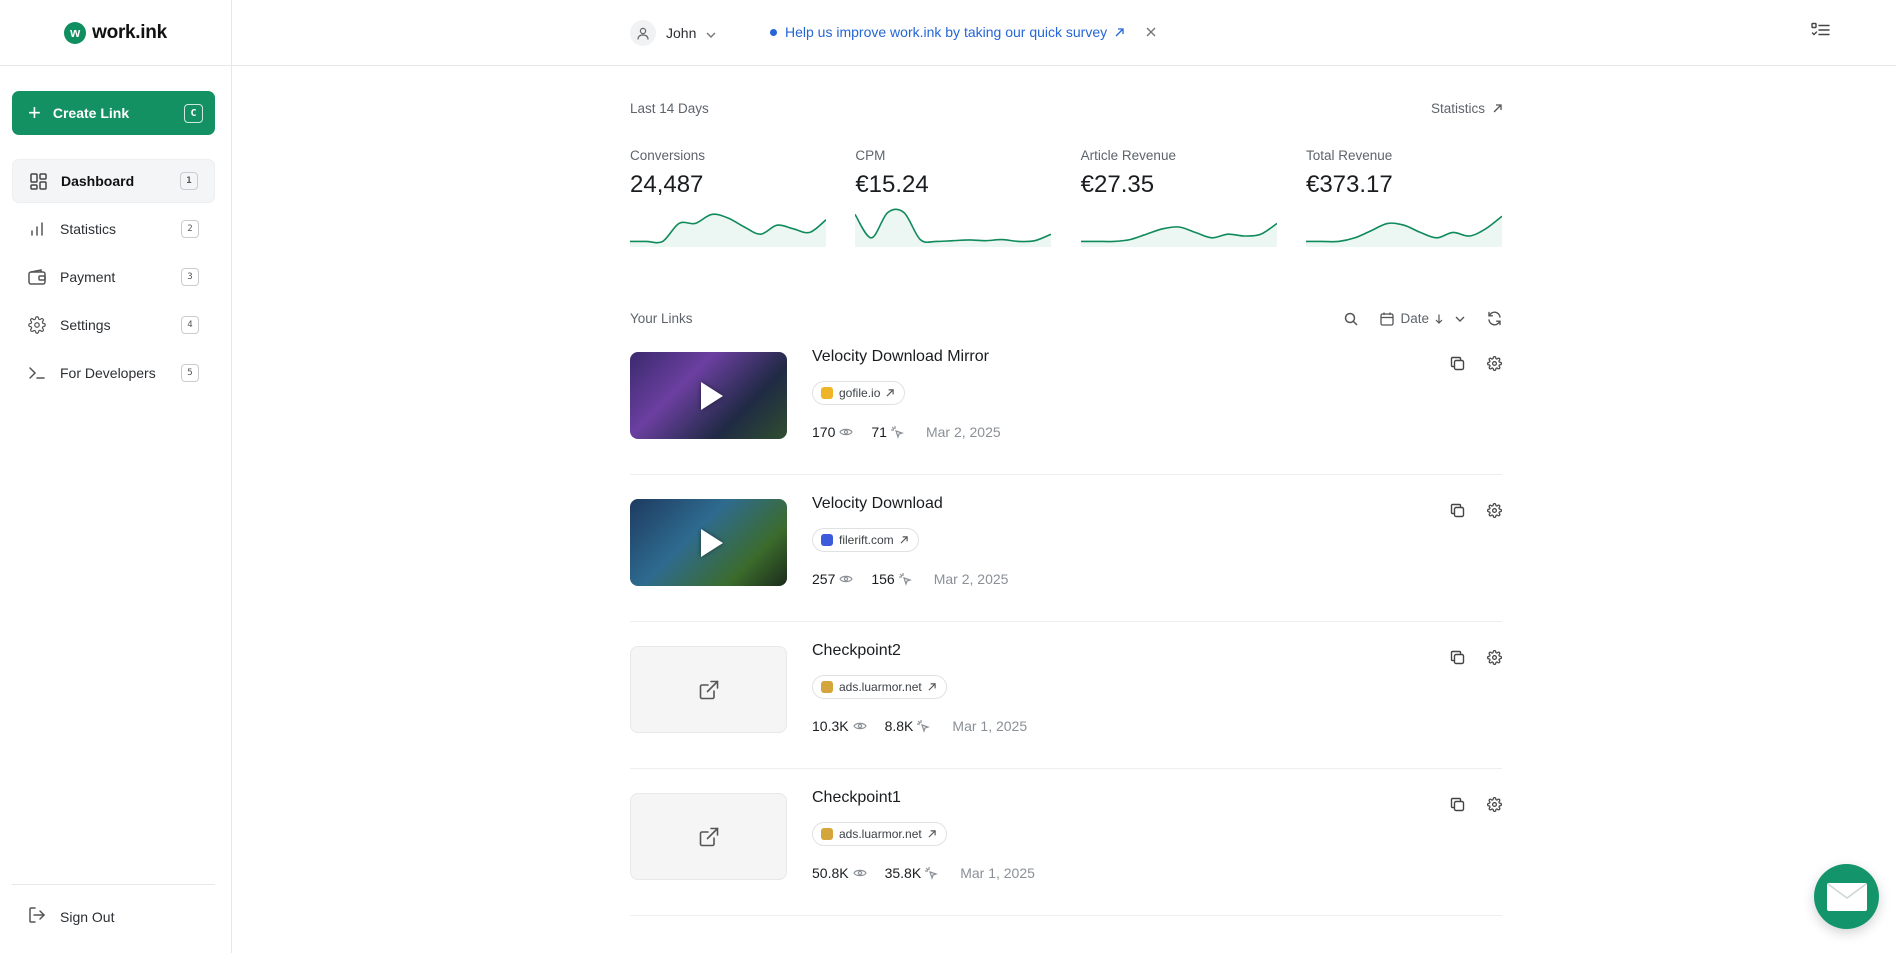  Describe the element at coordinates (75, 32) in the screenshot. I see `brand-logo: w` at that location.